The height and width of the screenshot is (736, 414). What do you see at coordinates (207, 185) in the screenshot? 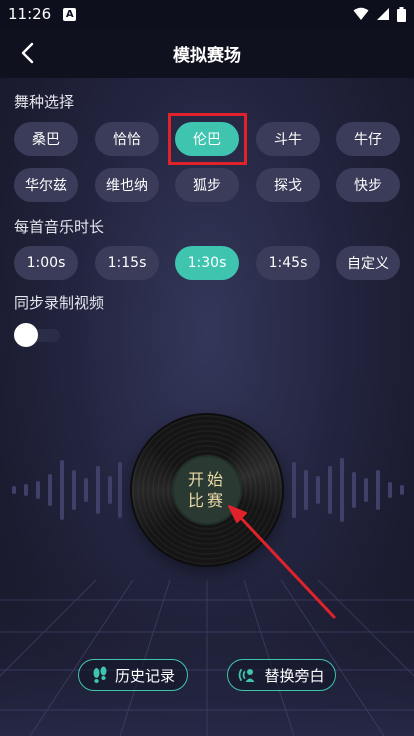
I see `dance-chip-foxtrot: 狐步` at bounding box center [207, 185].